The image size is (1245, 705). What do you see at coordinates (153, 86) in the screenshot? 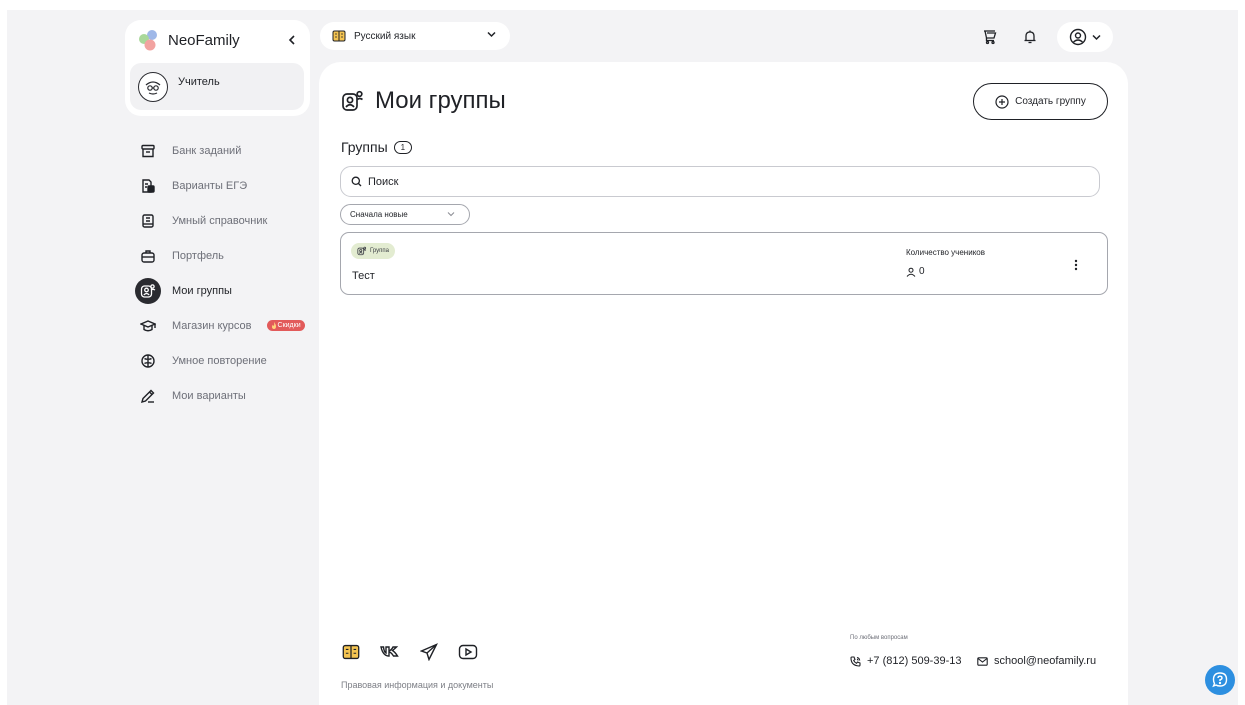
I see `teacher-avatar-icon` at bounding box center [153, 86].